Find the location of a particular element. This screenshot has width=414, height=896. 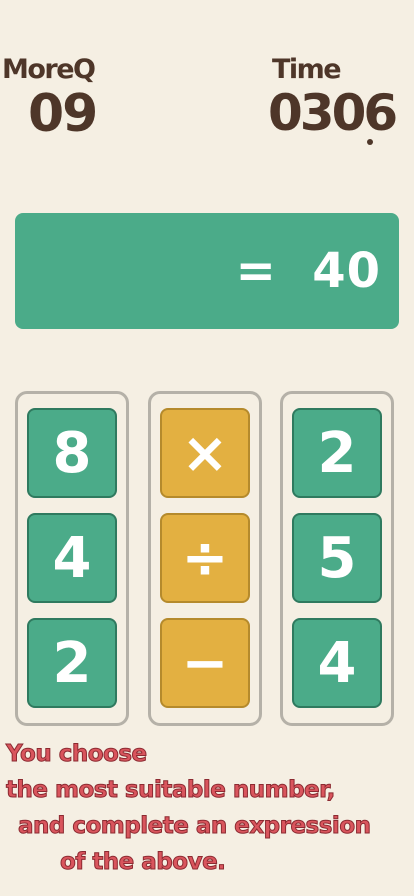

operator-column: × ÷ − is located at coordinates (205, 558).